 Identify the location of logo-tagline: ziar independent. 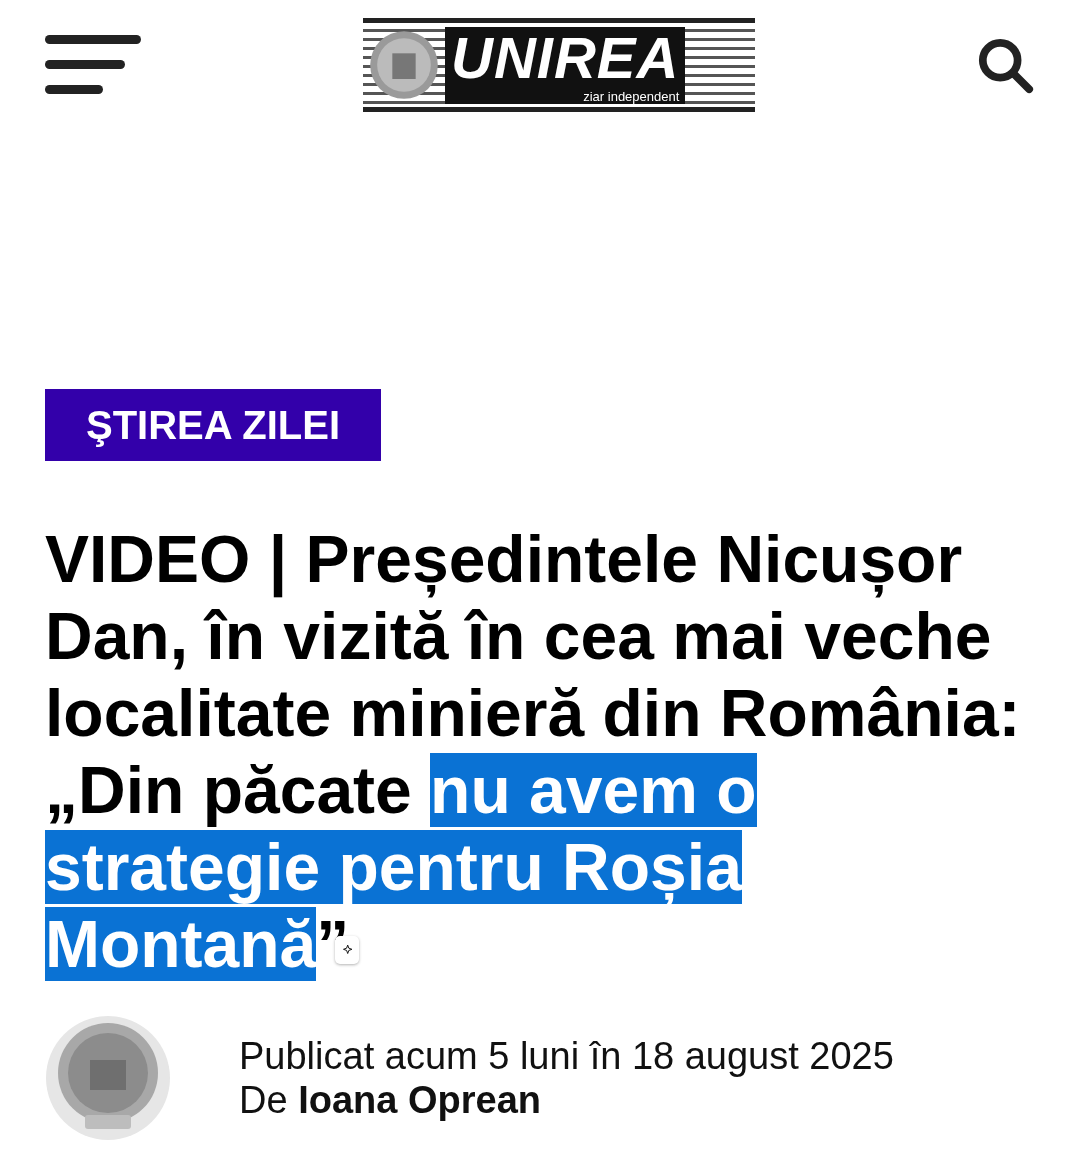
(631, 96).